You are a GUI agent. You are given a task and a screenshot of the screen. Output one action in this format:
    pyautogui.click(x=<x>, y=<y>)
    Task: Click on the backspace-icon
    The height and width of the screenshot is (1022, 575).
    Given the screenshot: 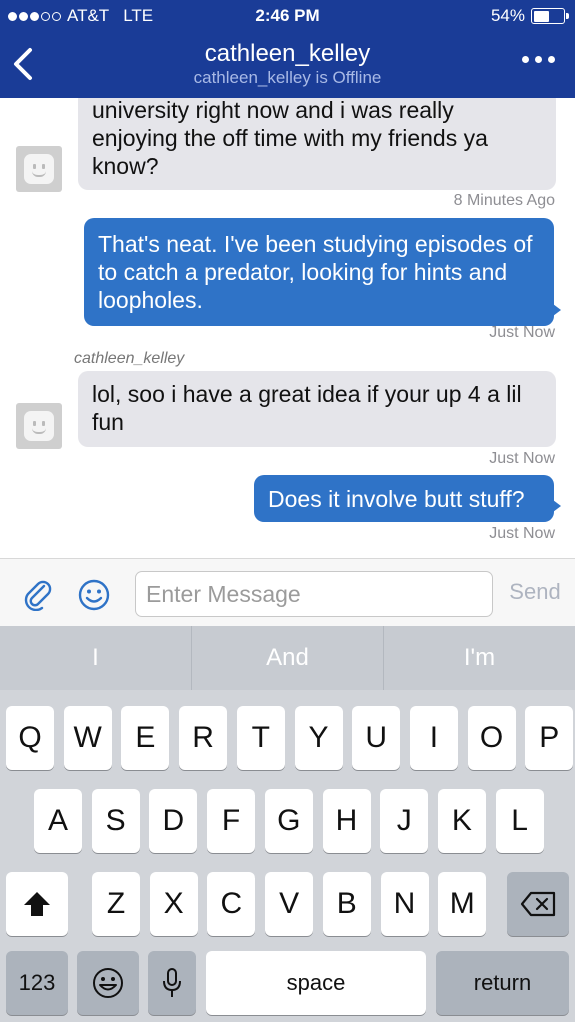 What is the action you would take?
    pyautogui.click(x=538, y=904)
    